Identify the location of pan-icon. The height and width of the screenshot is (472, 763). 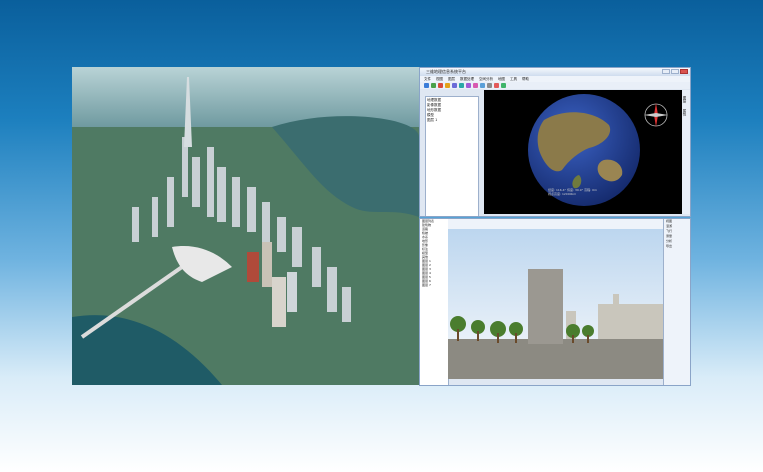
(461, 85).